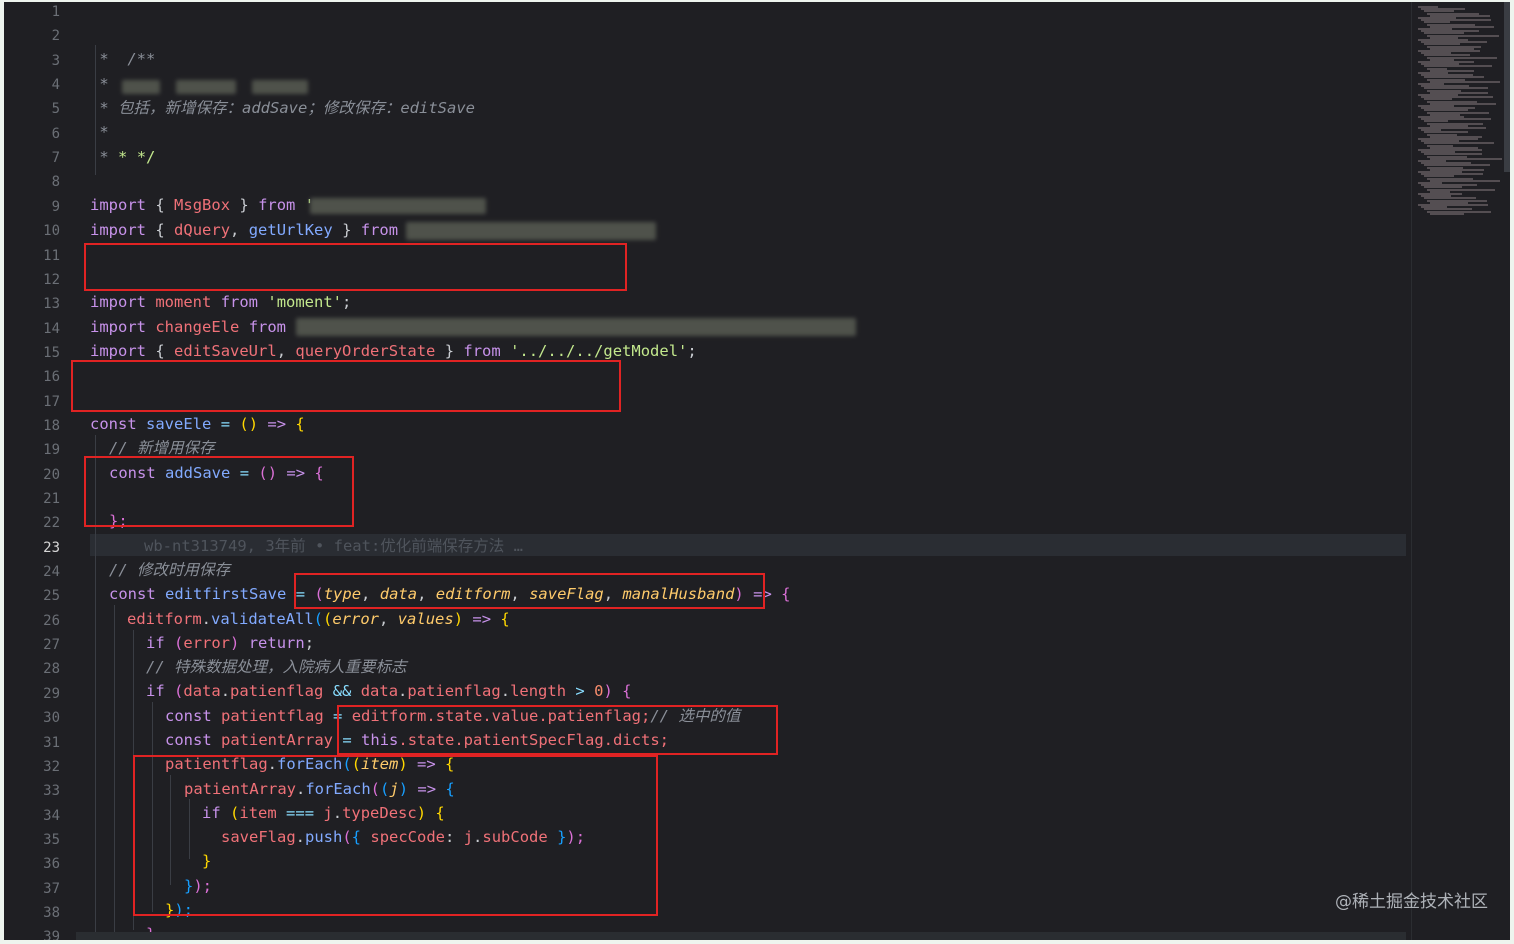 This screenshot has height=944, width=1514. What do you see at coordinates (748, 108) in the screenshot?
I see `code-line-5: * 包括，新增保存：addSave；修改保存：editSave` at bounding box center [748, 108].